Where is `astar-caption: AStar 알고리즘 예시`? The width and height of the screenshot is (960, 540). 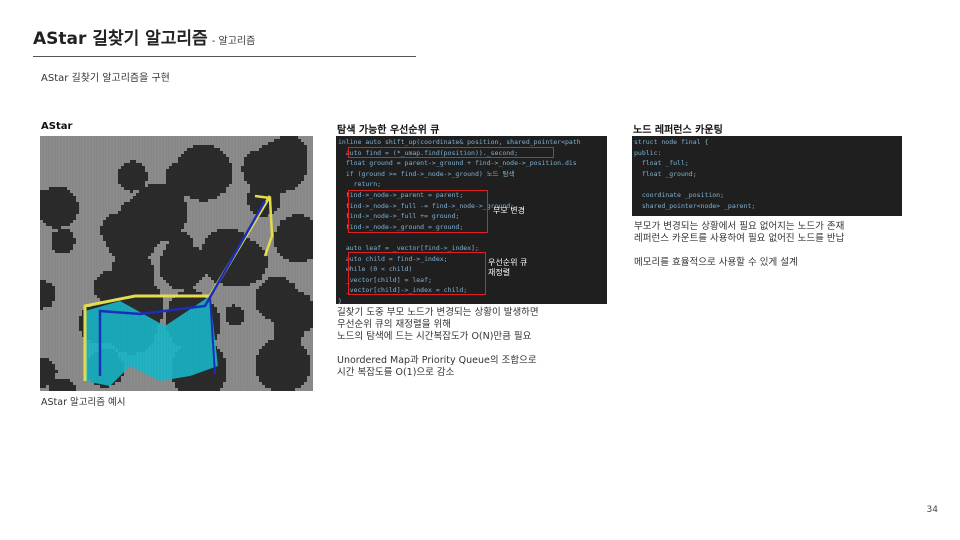 astar-caption: AStar 알고리즘 예시 is located at coordinates (83, 402).